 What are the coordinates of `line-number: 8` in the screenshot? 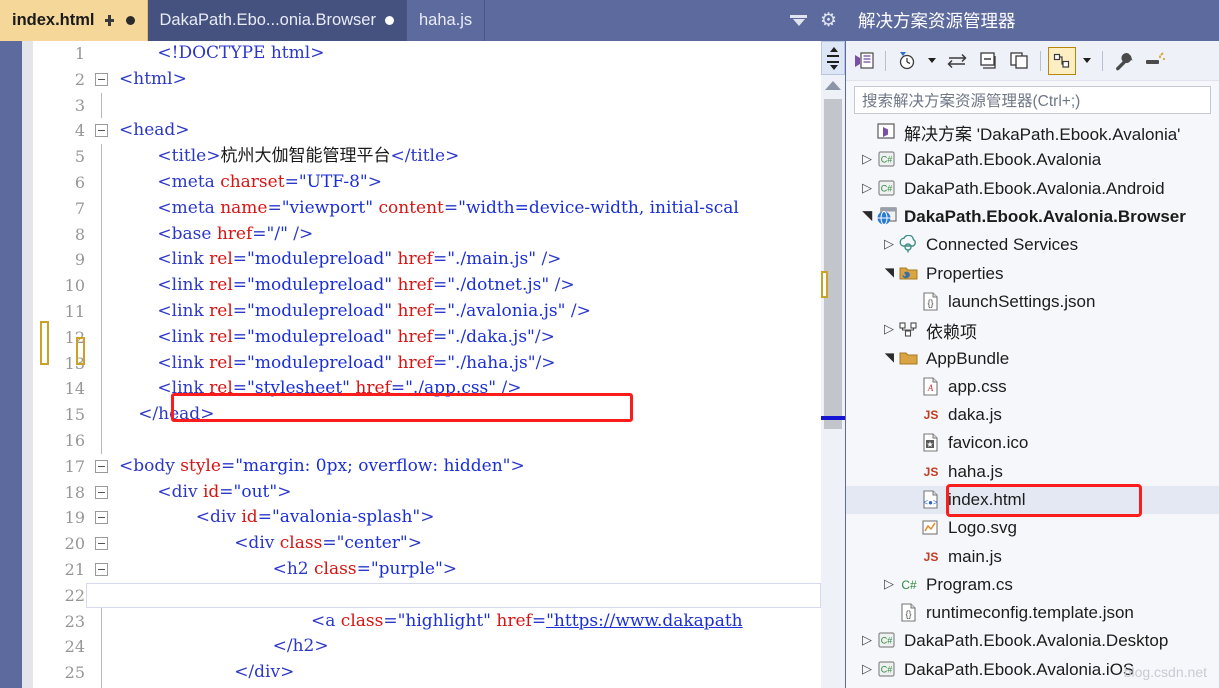 It's located at (79, 234).